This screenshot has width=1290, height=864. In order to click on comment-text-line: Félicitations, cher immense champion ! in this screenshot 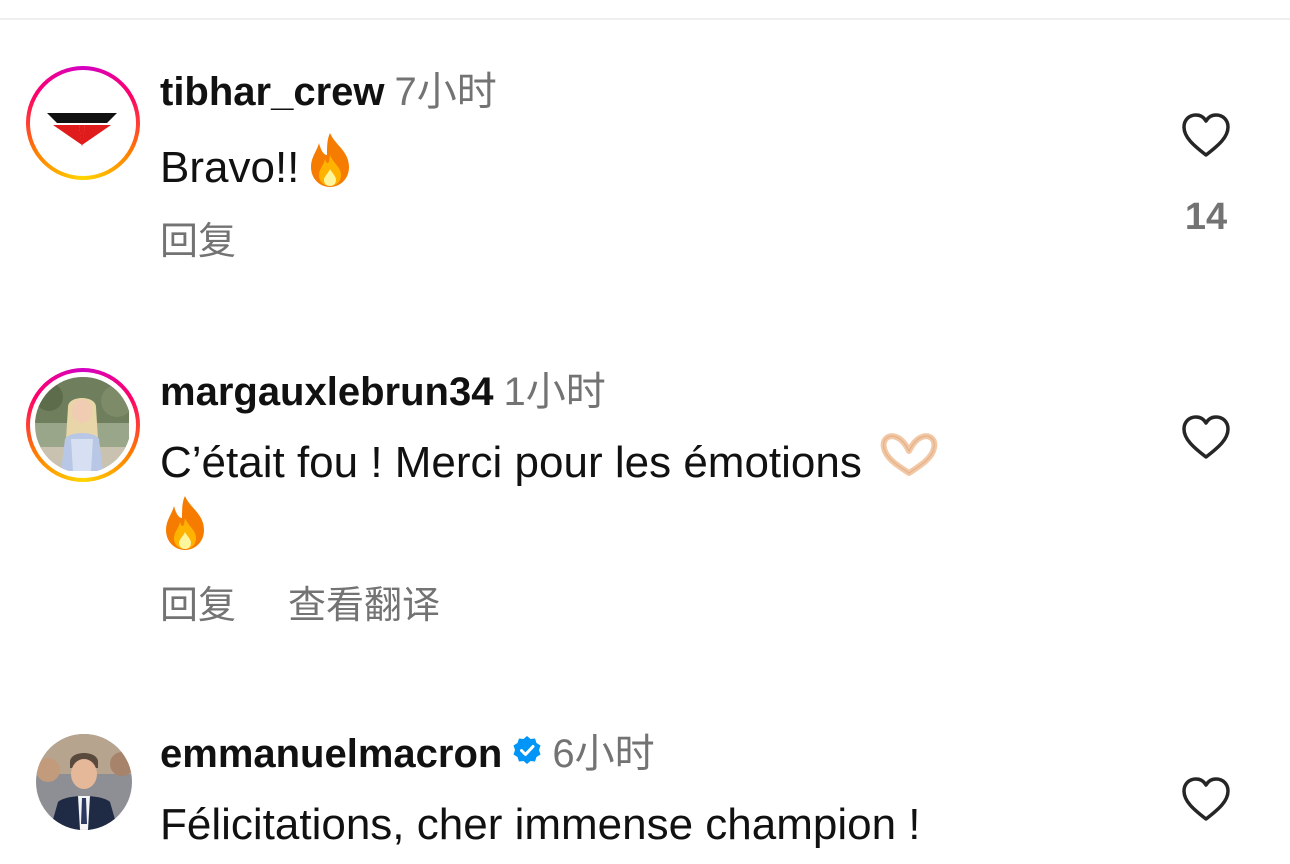, I will do `click(540, 825)`.